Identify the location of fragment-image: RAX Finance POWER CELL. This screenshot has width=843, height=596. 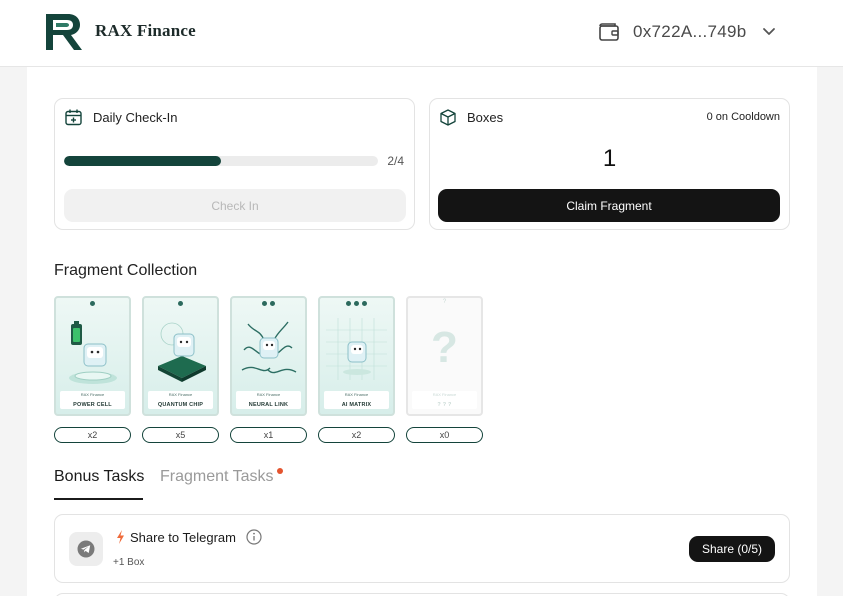
(92, 356).